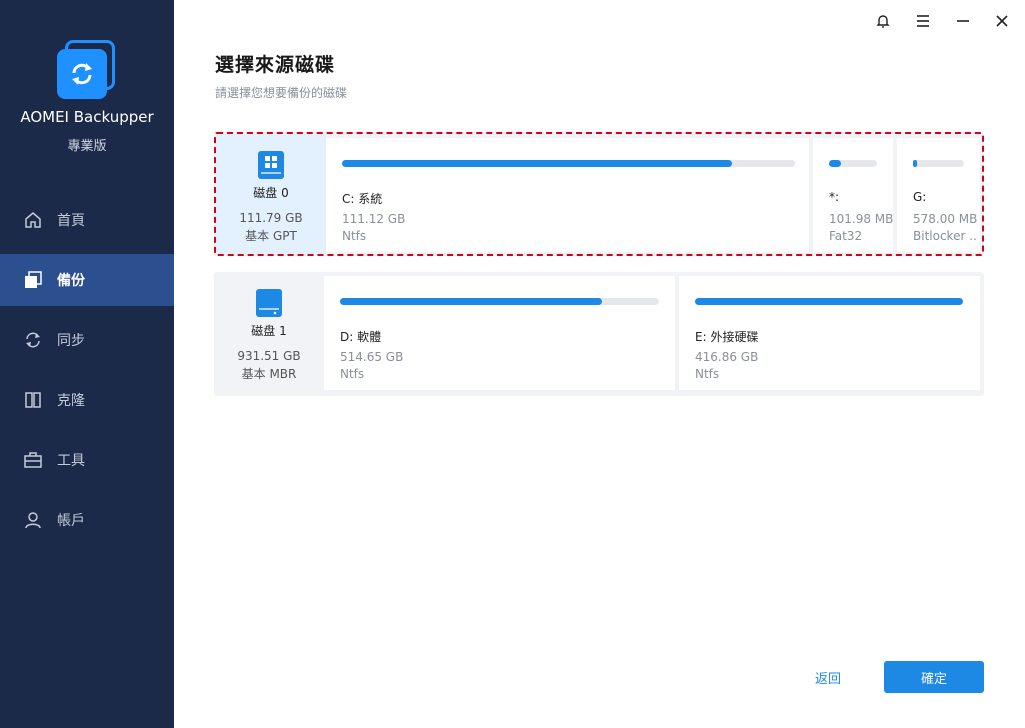 This screenshot has height=728, width=1025. Describe the element at coordinates (269, 331) in the screenshot. I see `disk-name: 磁盘 1` at that location.